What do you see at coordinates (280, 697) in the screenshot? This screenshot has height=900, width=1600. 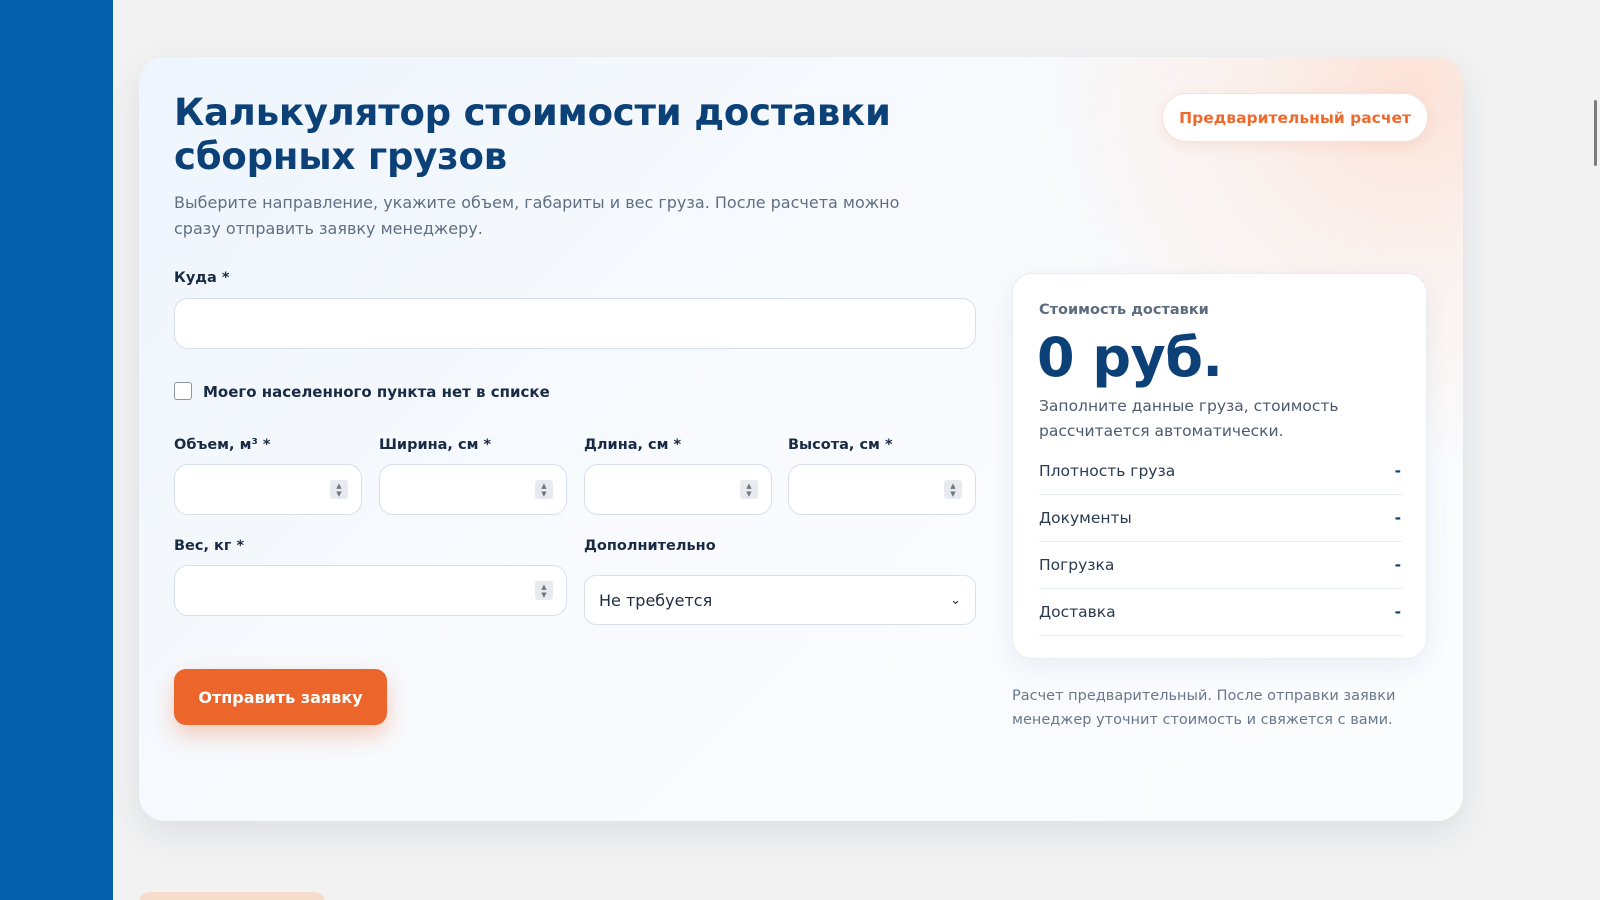 I see `submit-request-button: Отправить заявку` at bounding box center [280, 697].